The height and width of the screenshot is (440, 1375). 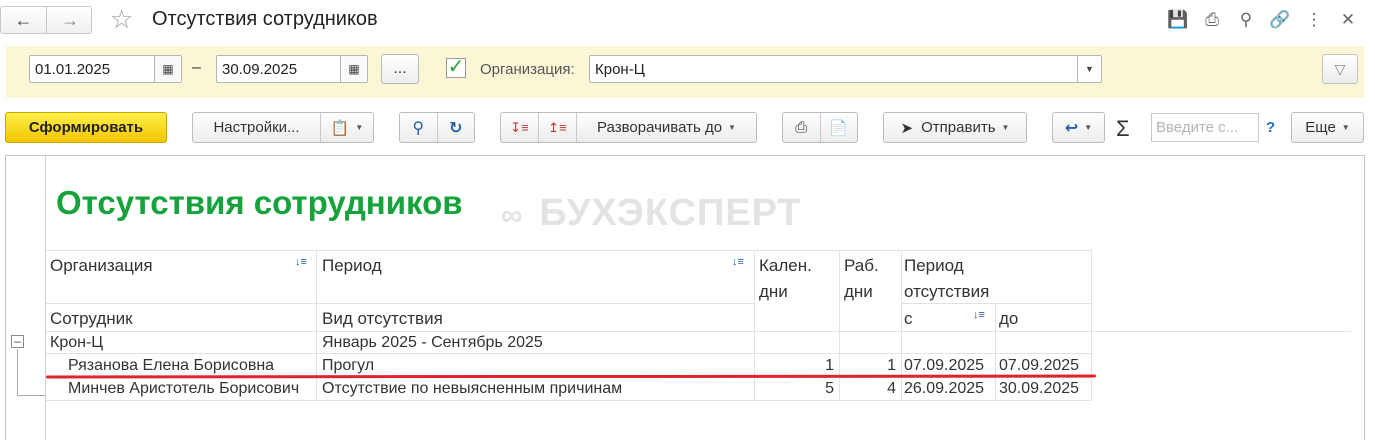 I want to click on group-organization: Крон-Ц, so click(x=77, y=342).